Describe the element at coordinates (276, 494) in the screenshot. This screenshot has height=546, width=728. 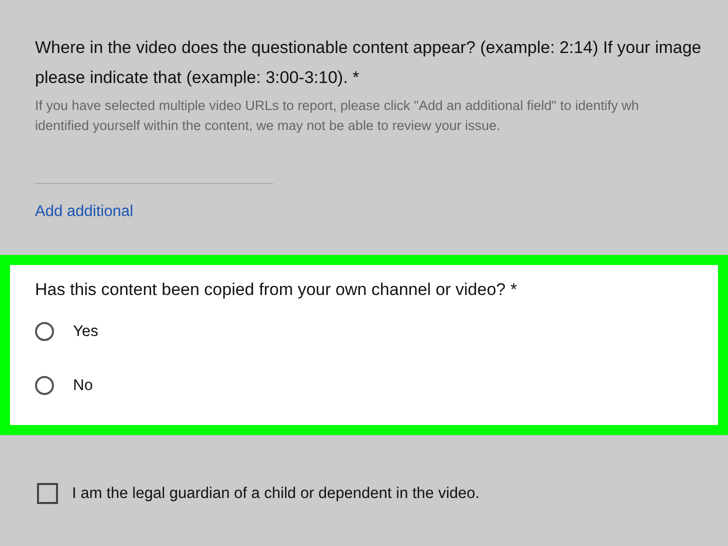
I see `checkbox-label: I am the legal guardian of a child or dependent in the video.` at that location.